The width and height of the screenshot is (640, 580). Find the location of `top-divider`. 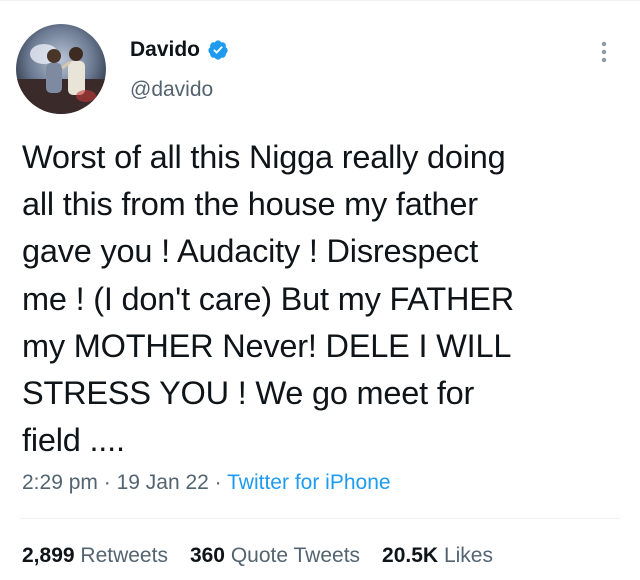

top-divider is located at coordinates (320, 0).